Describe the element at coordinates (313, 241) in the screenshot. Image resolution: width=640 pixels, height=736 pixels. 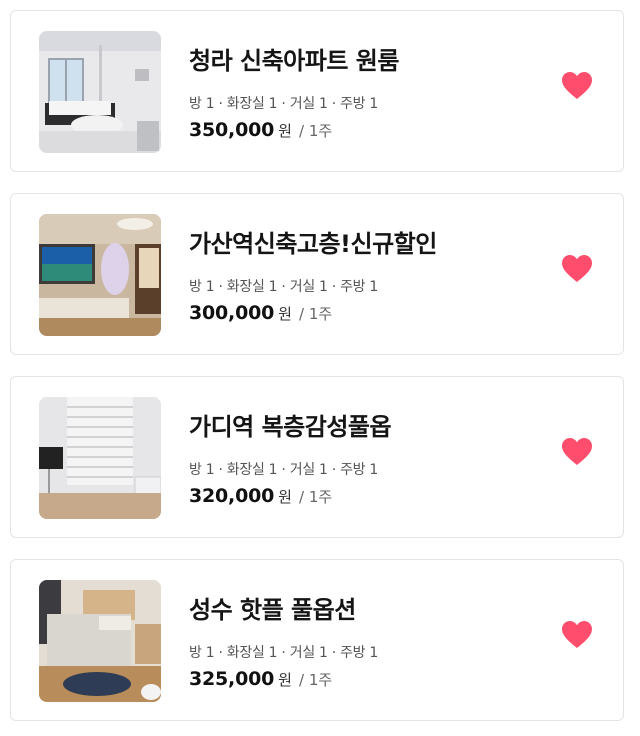
I see `listing-title: 가산역신축고층!신규할인` at that location.